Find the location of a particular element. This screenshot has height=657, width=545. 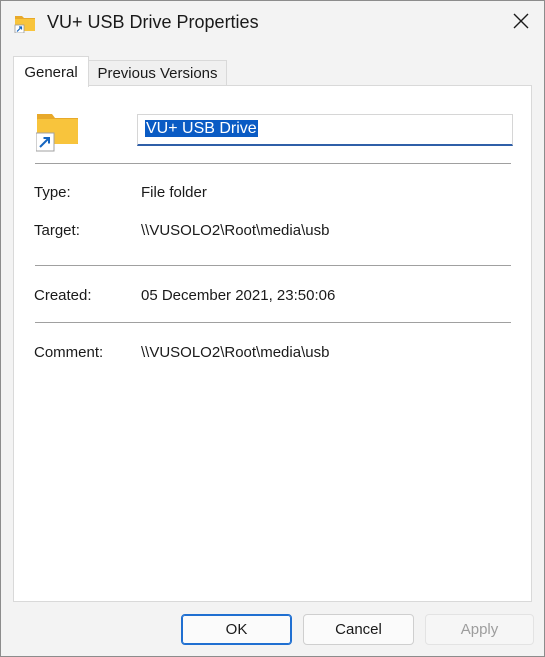

created-value: 05 December 2021, 23:50:06 is located at coordinates (238, 295).